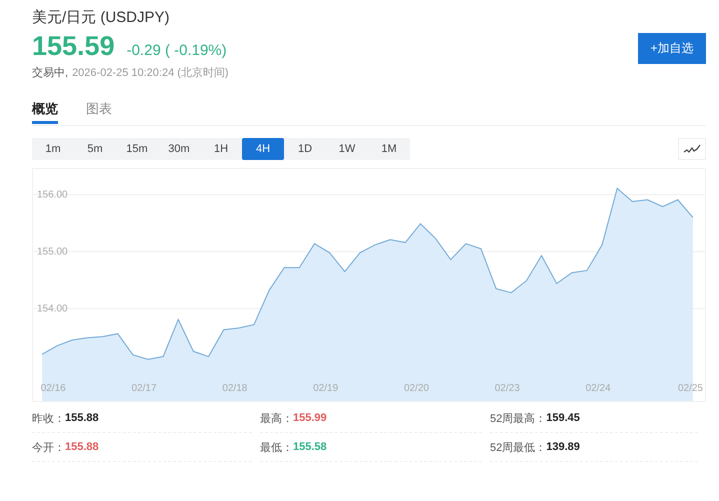 The image size is (719, 501). Describe the element at coordinates (325, 388) in the screenshot. I see `x-axis-label: 02/19` at that location.